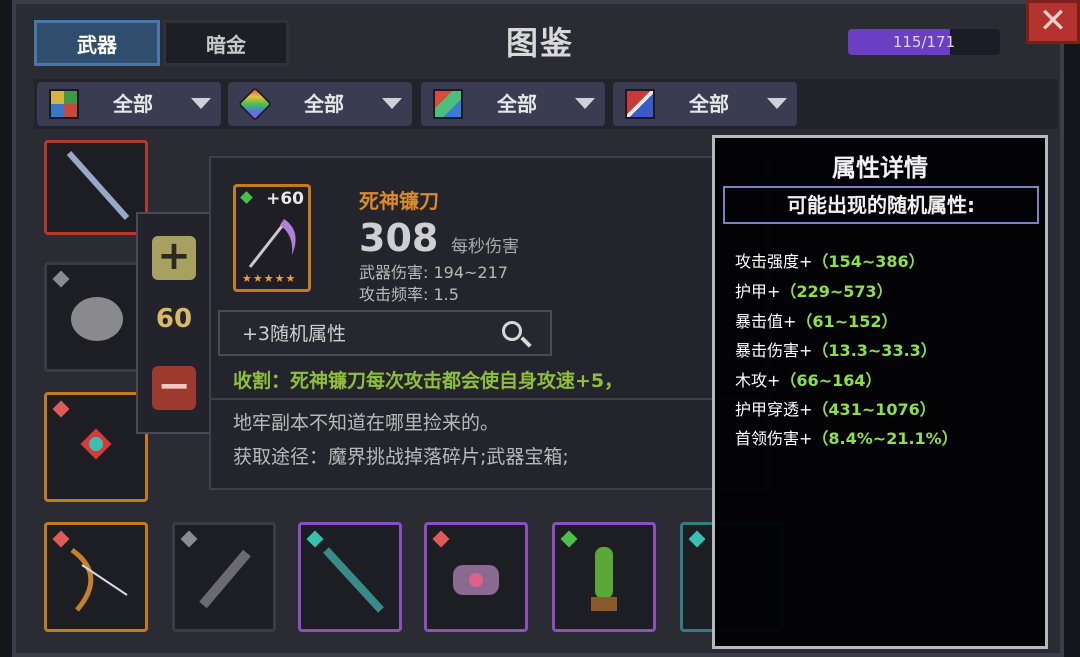  Describe the element at coordinates (697, 539) in the screenshot. I see `rarity-gem-icon` at that location.